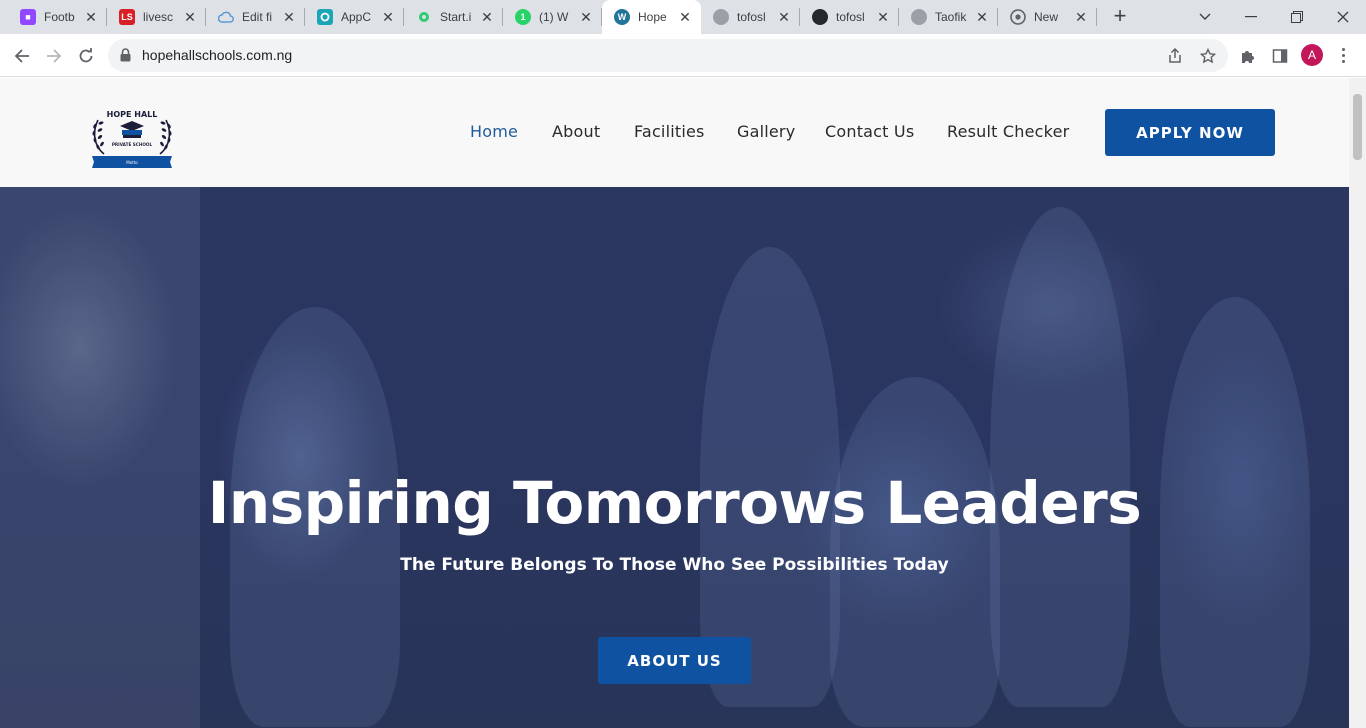 The width and height of the screenshot is (1366, 728). I want to click on more-menu-icon, so click(1343, 55).